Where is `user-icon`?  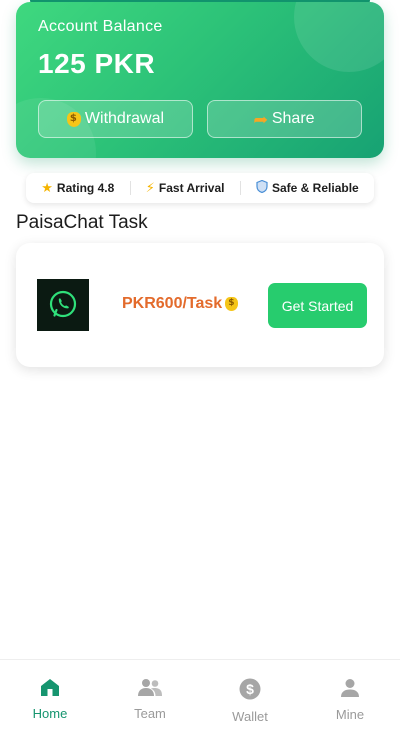
user-icon is located at coordinates (350, 690).